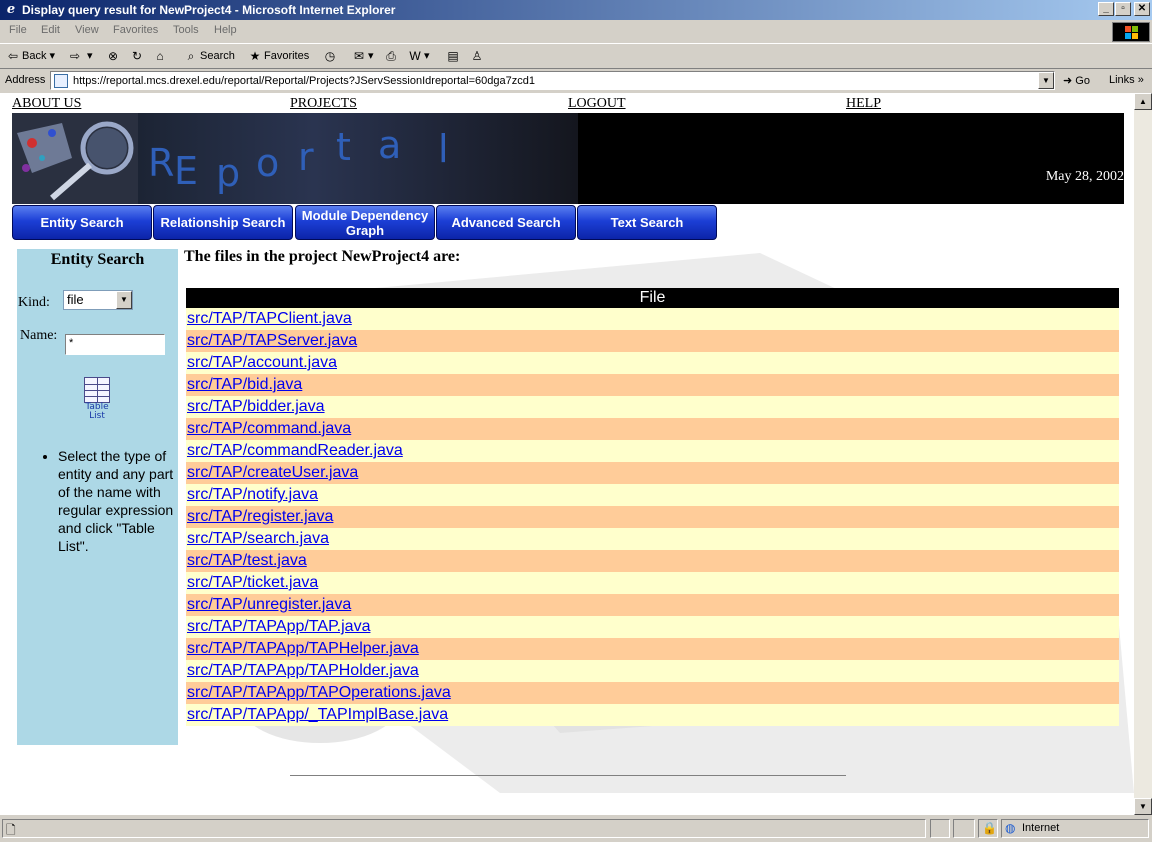  Describe the element at coordinates (272, 472) in the screenshot. I see `file-link: src/TAP/createUser.java` at that location.